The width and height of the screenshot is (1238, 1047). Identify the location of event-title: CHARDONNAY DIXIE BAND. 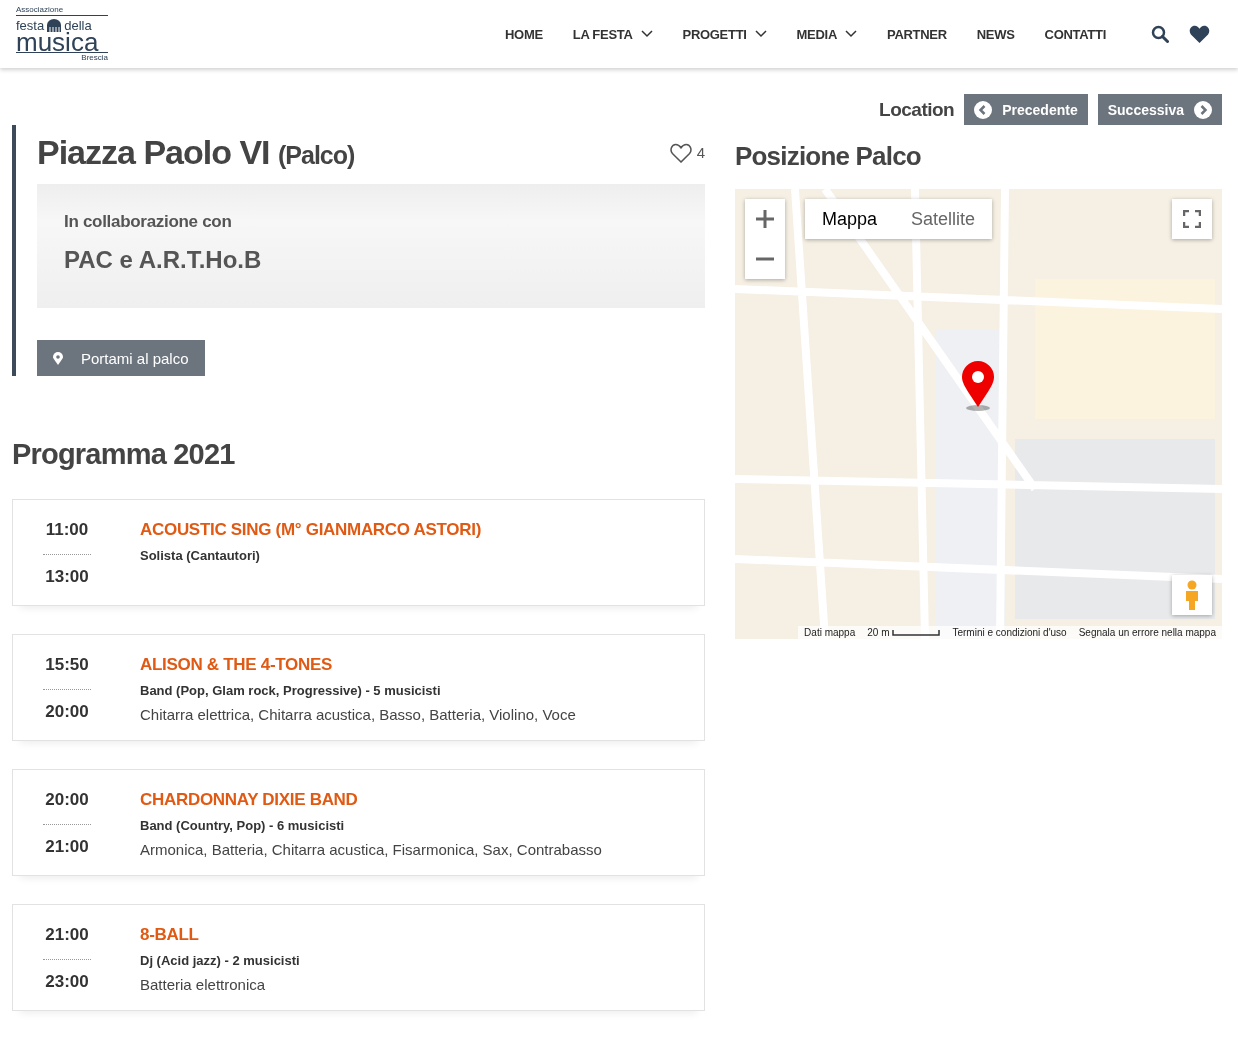
(371, 800).